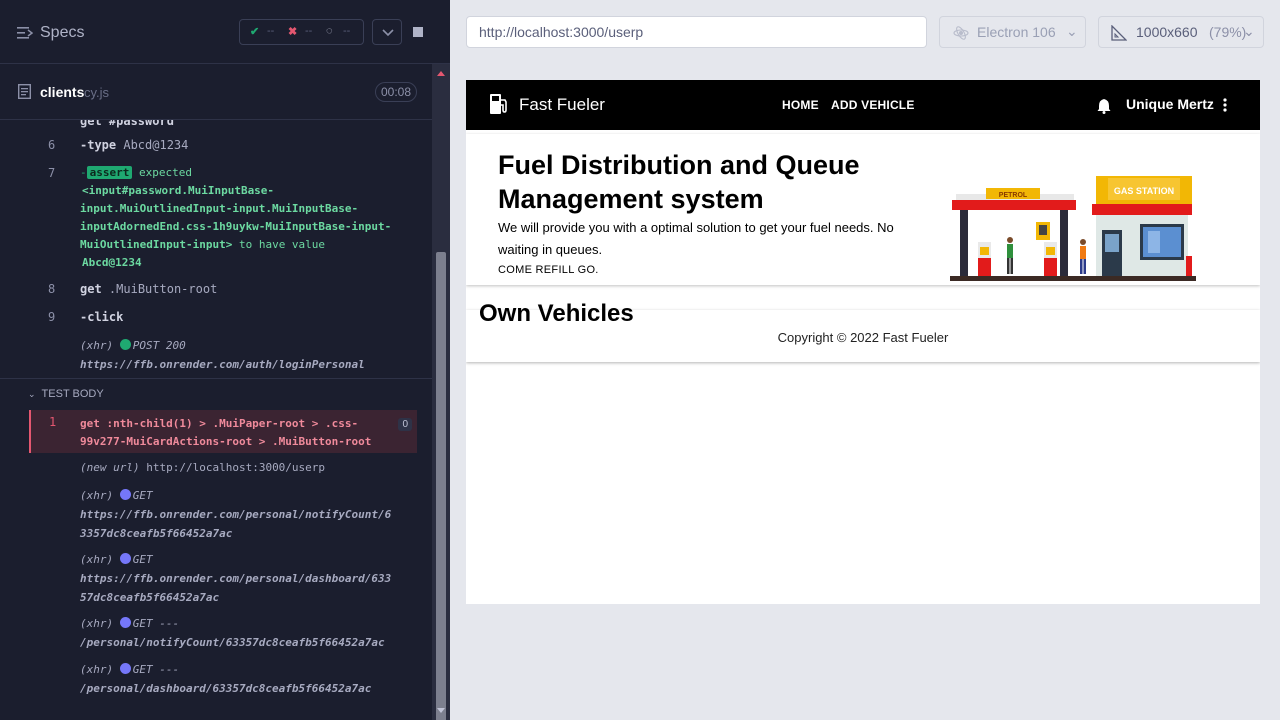 Image resolution: width=1280 pixels, height=720 pixels. What do you see at coordinates (441, 73) in the screenshot?
I see `scroll-up-icon` at bounding box center [441, 73].